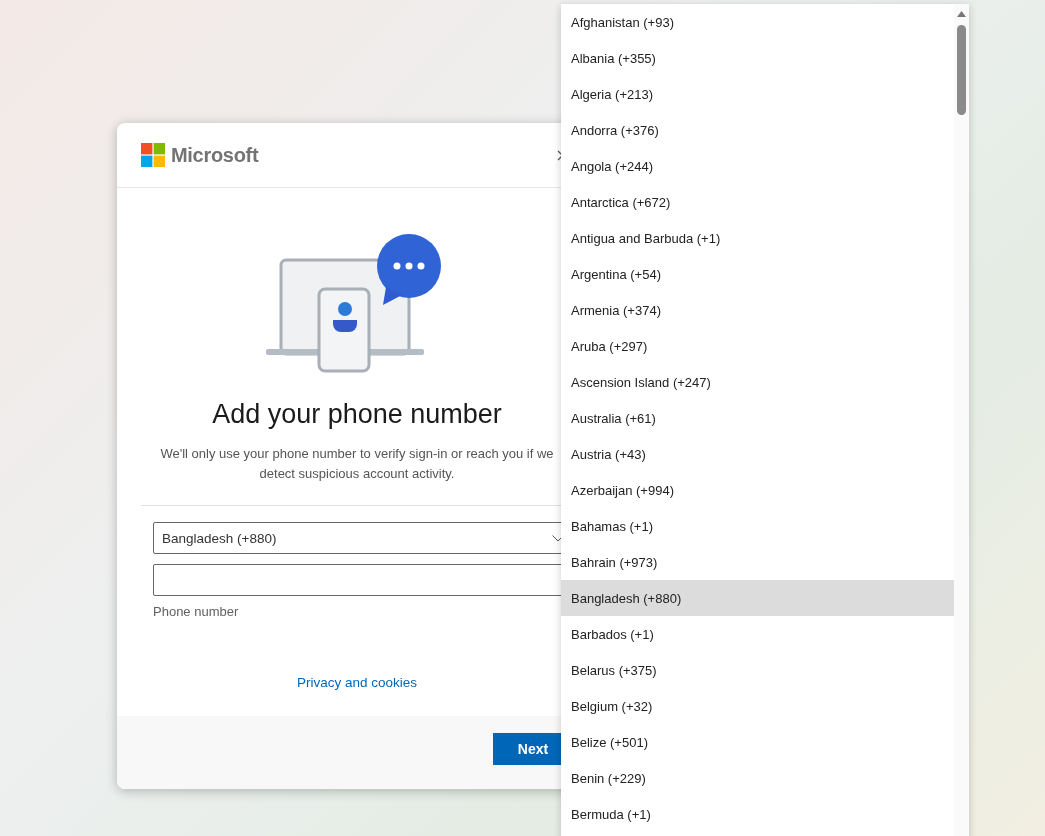 The image size is (1045, 836). I want to click on country-option: Afghanistan (+93), so click(757, 22).